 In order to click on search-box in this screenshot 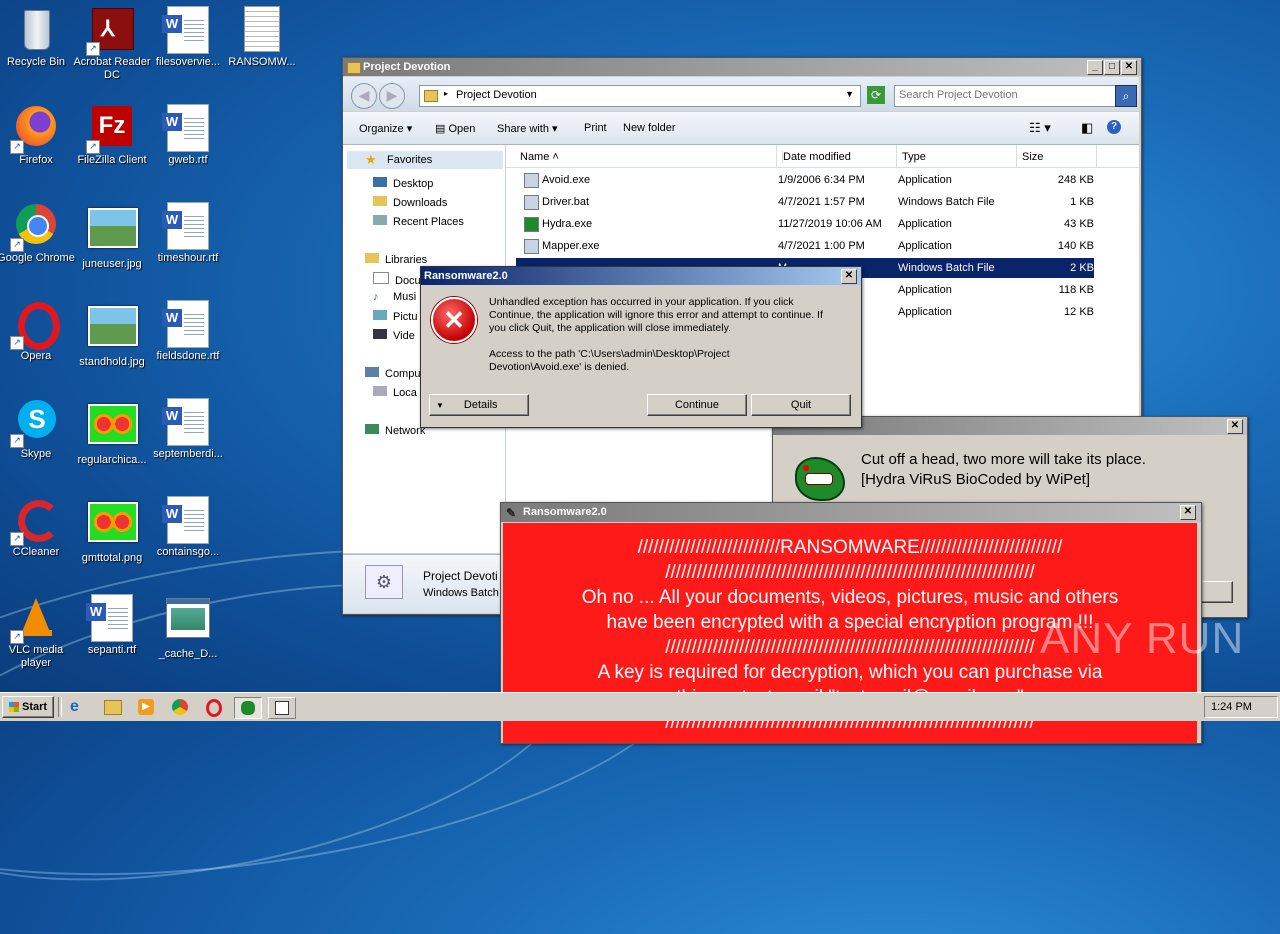, I will do `click(1005, 96)`.